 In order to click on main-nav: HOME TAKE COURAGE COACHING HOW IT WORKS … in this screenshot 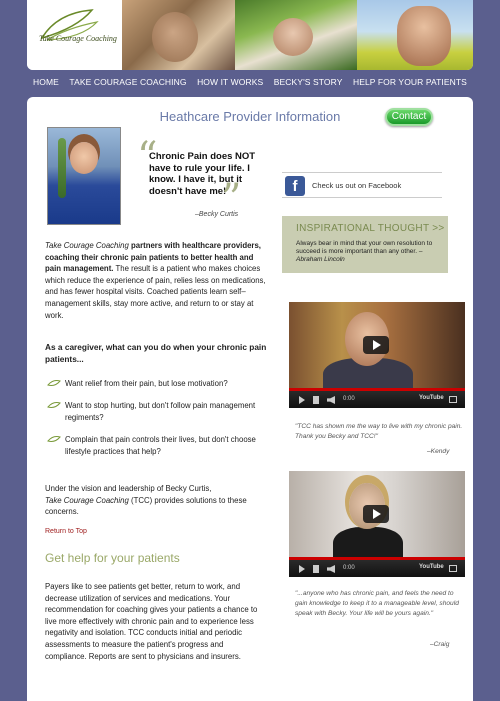, I will do `click(250, 82)`.